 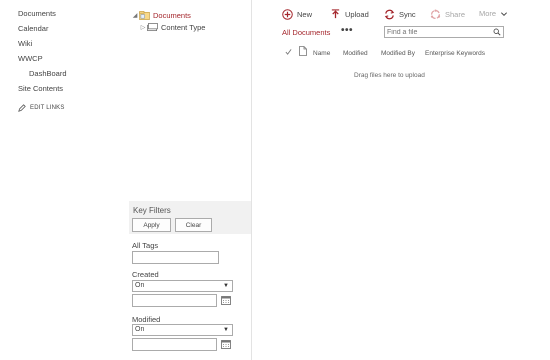 I want to click on nav-item-wiki: Wiki, so click(x=68, y=45).